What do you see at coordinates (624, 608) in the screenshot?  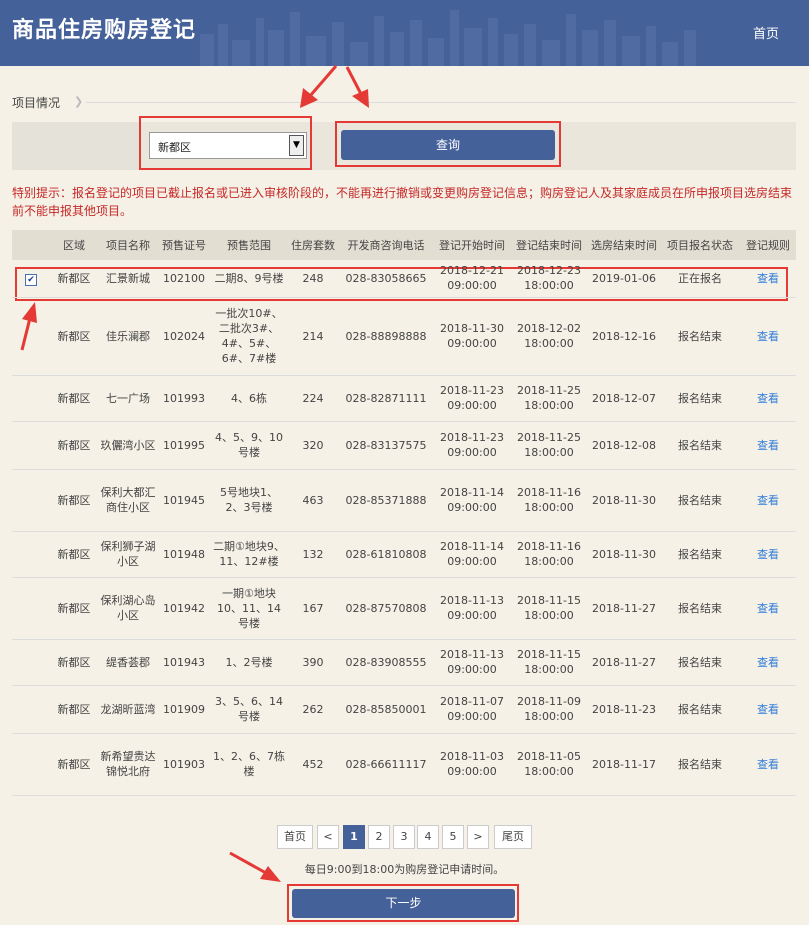 I see `select-end-cell: 2018-11-27` at bounding box center [624, 608].